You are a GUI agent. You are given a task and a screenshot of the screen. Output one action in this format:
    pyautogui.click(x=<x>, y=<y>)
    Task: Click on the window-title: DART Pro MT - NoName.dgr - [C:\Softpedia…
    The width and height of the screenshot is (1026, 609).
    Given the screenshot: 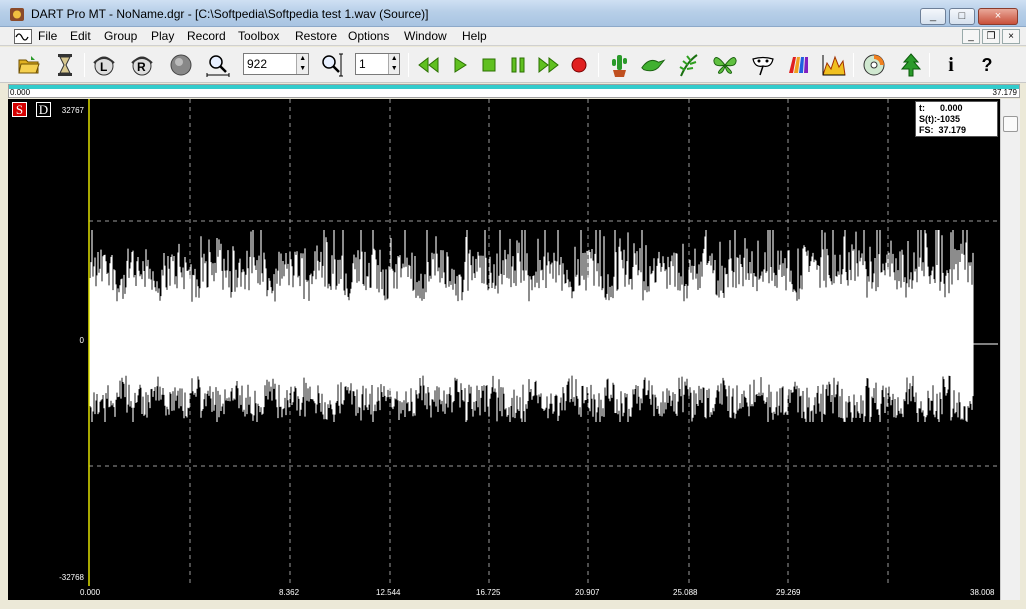 What is the action you would take?
    pyautogui.click(x=230, y=14)
    